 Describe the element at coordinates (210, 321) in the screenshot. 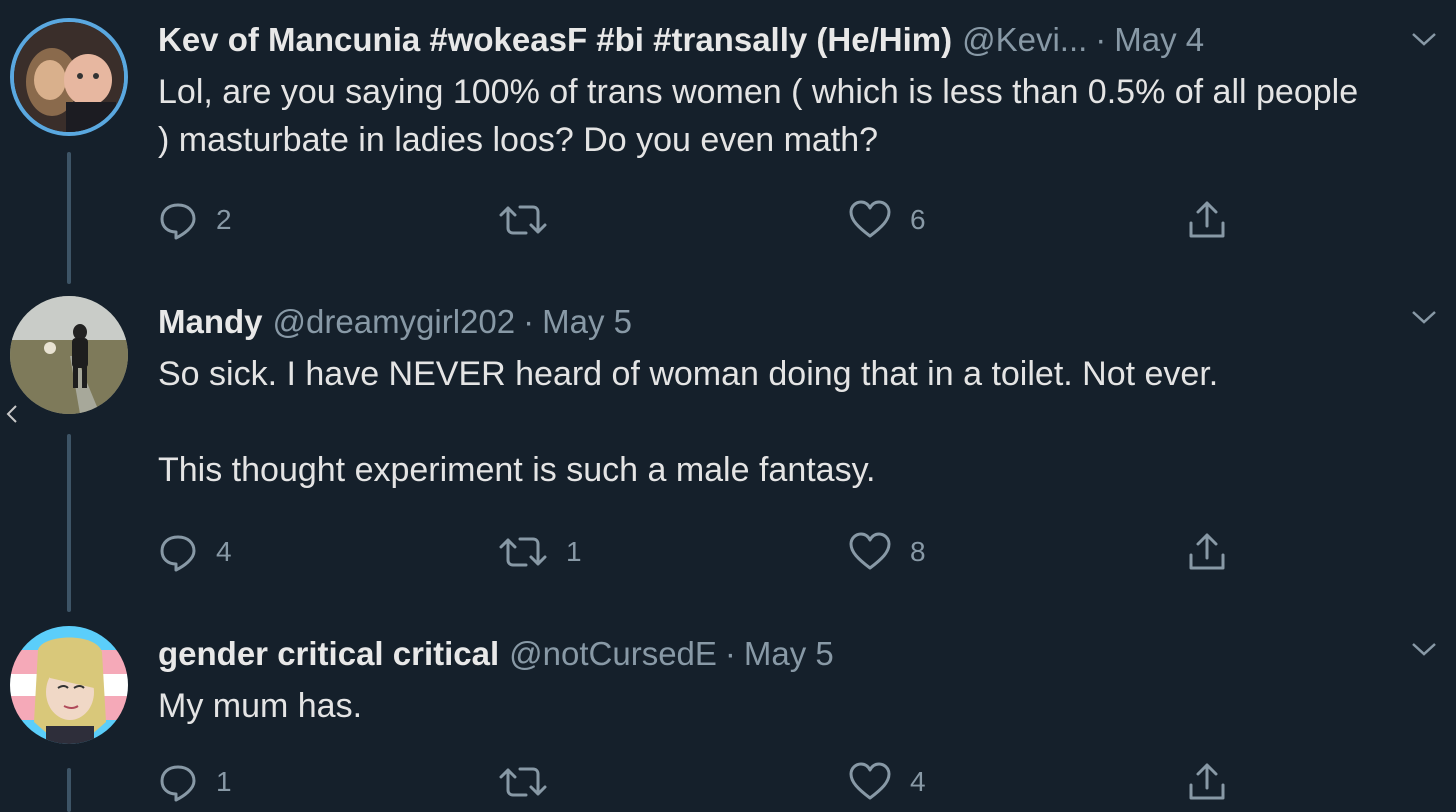

I see `display-name: Mandy` at that location.